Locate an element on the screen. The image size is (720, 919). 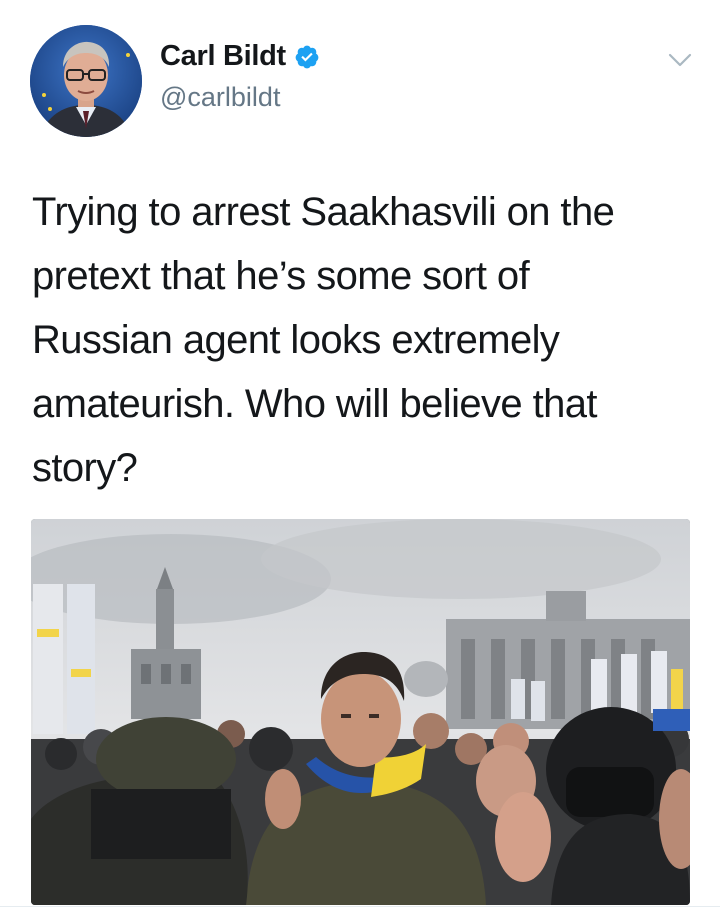
avatar is located at coordinates (86, 81).